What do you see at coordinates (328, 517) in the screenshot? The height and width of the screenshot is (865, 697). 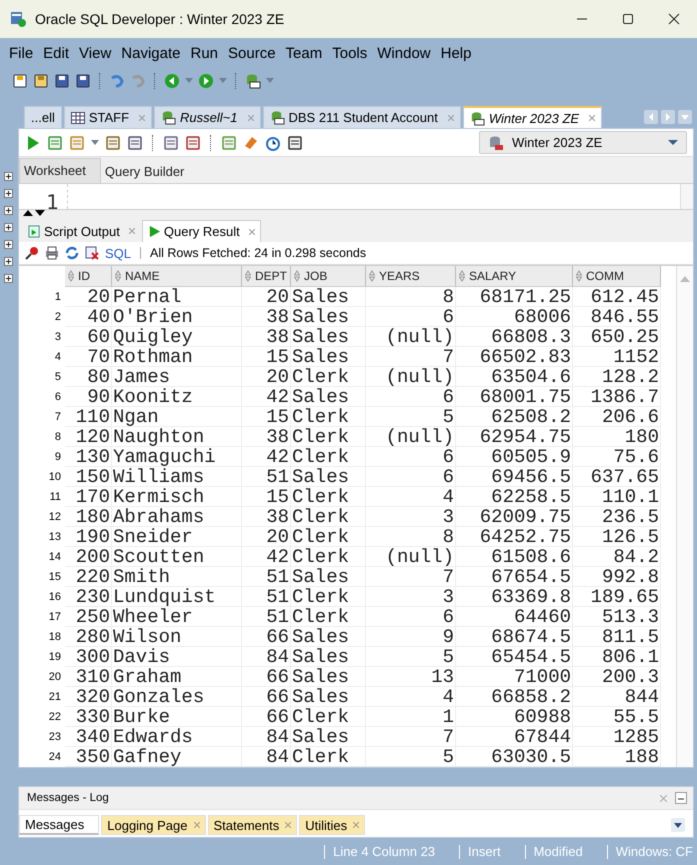 I see `table-cell: Clerk` at bounding box center [328, 517].